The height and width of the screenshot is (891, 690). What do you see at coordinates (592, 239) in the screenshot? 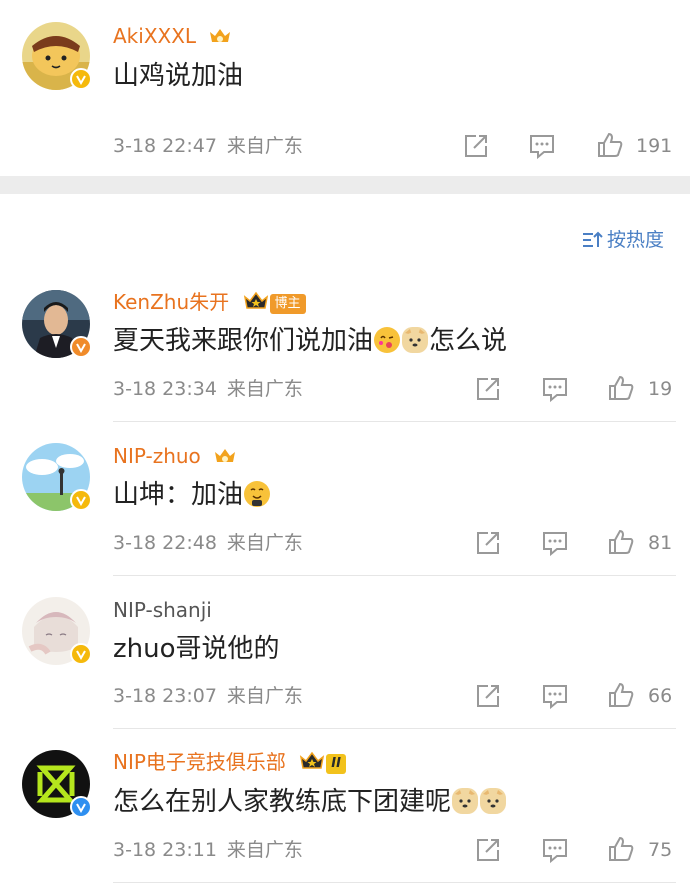
I see `sort-icon` at bounding box center [592, 239].